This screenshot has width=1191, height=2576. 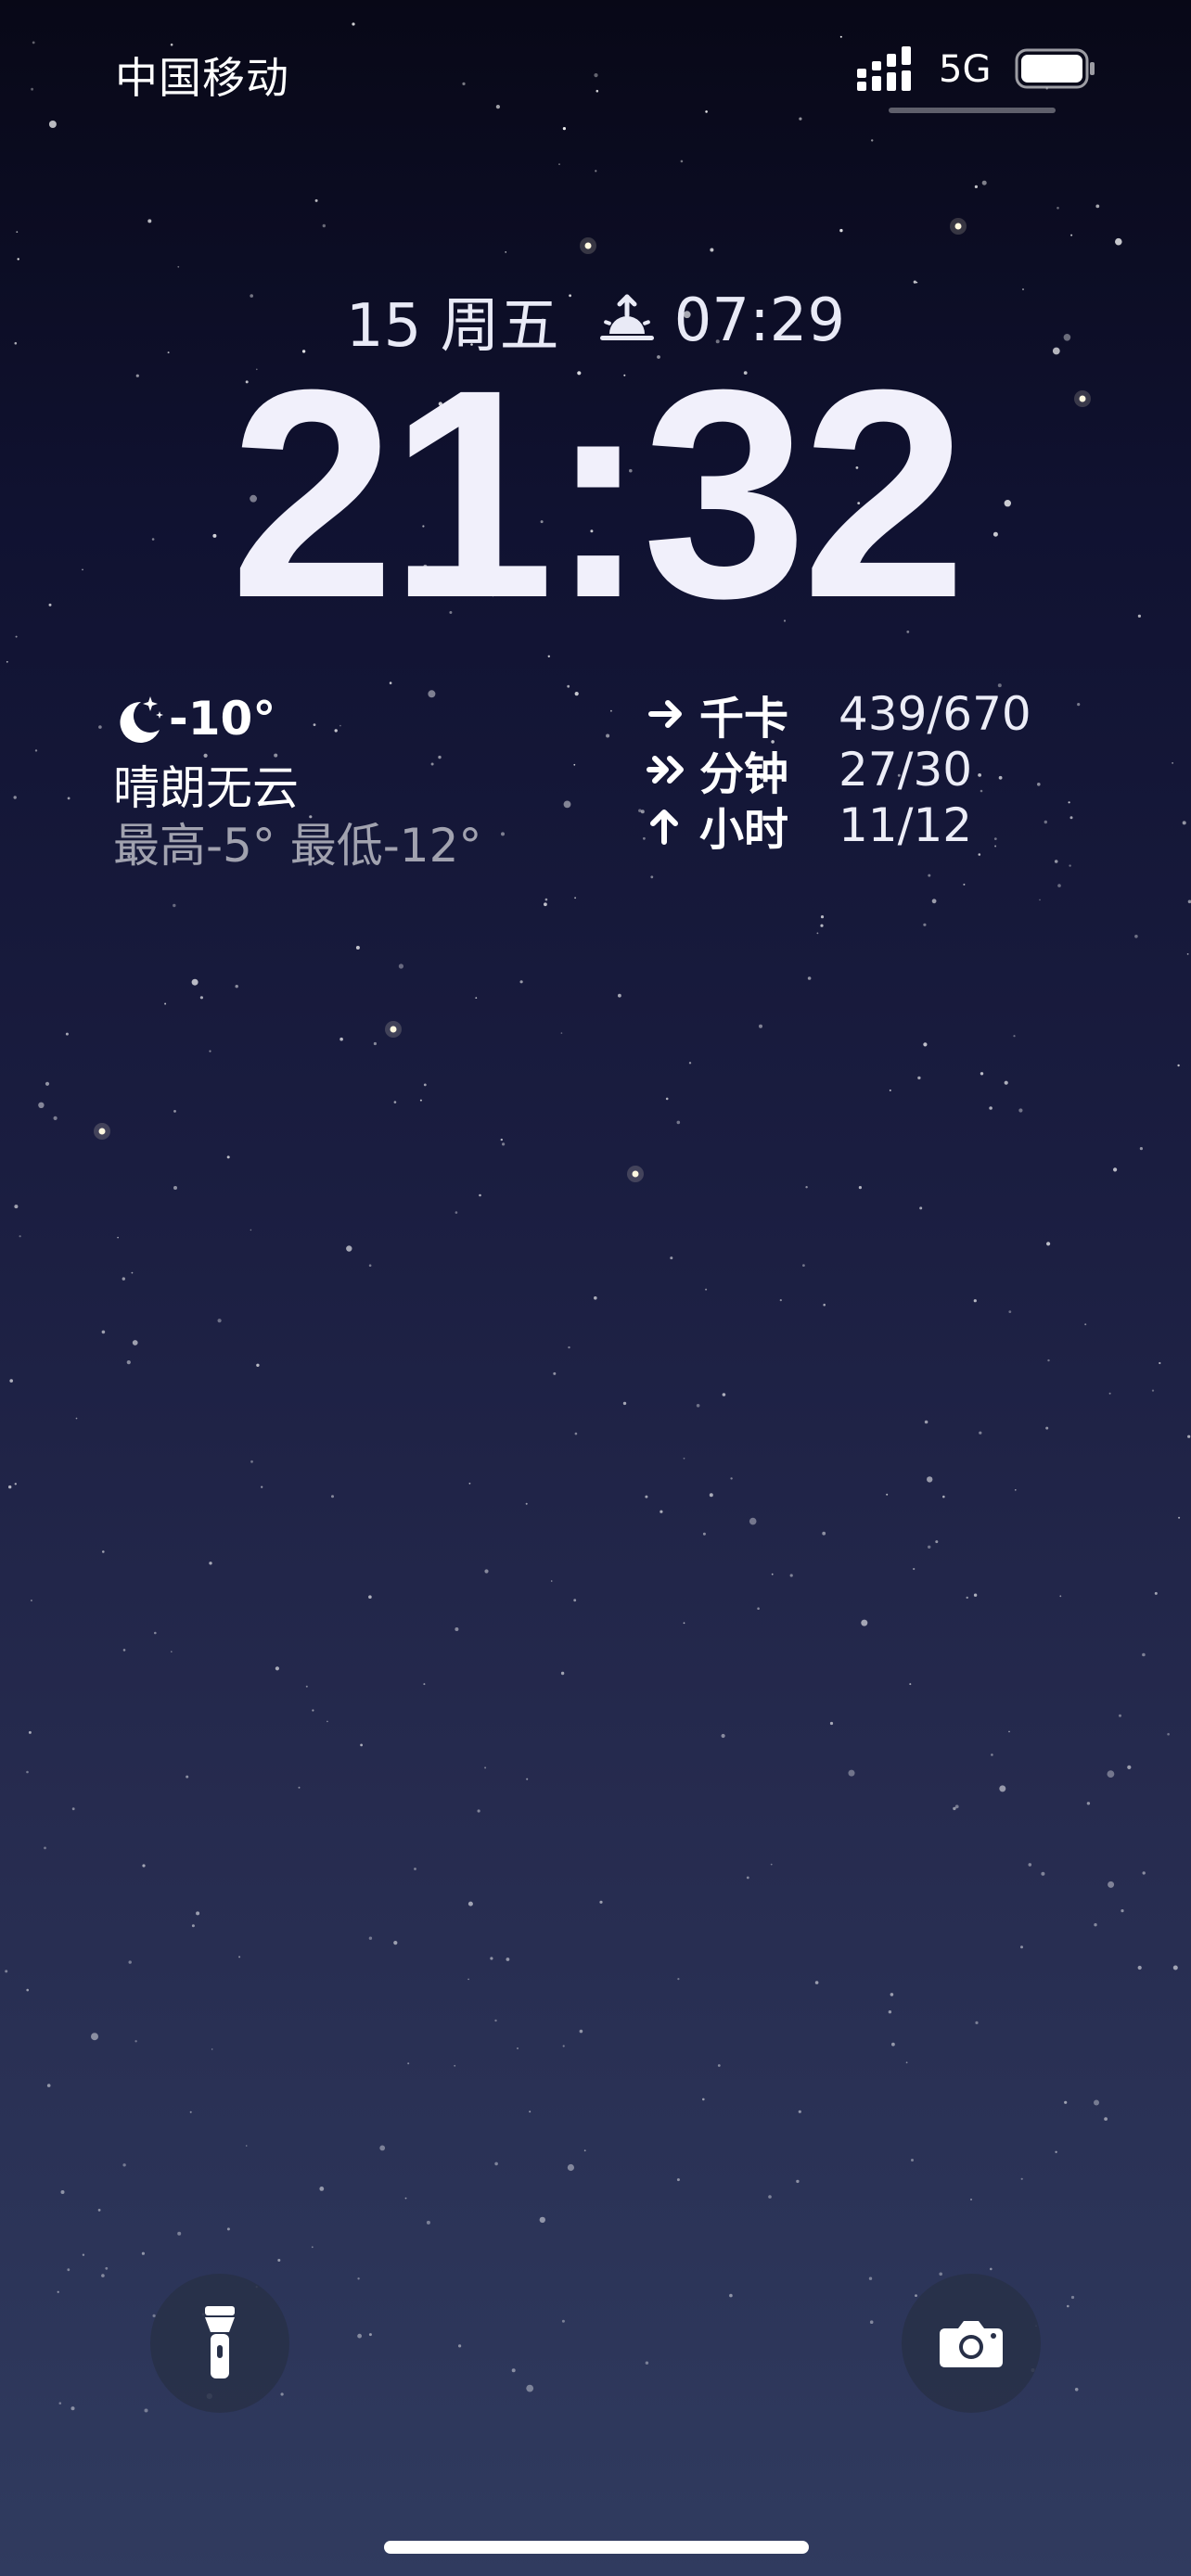 I want to click on flashlight-icon, so click(x=220, y=2342).